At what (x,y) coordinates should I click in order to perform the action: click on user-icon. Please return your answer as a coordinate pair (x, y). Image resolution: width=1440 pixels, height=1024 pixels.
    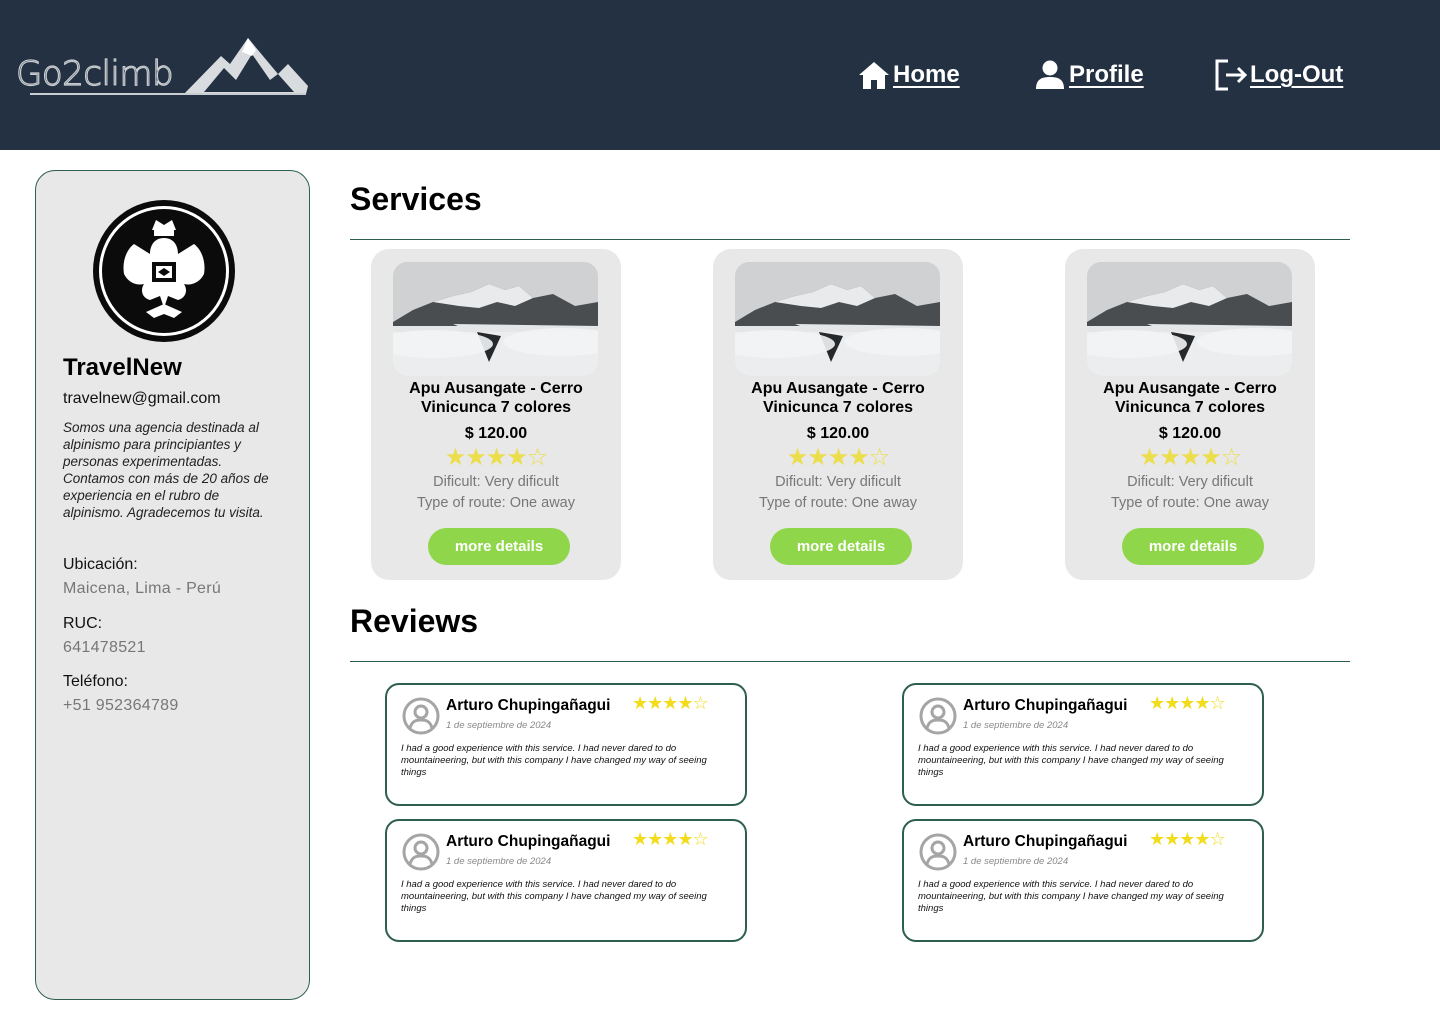
    Looking at the image, I should click on (1050, 75).